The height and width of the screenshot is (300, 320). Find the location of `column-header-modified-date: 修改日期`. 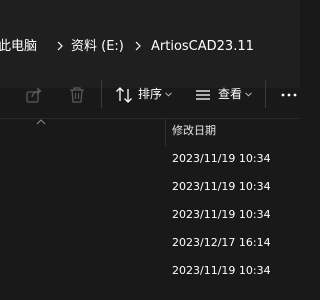

column-header-modified-date: 修改日期 is located at coordinates (194, 131).